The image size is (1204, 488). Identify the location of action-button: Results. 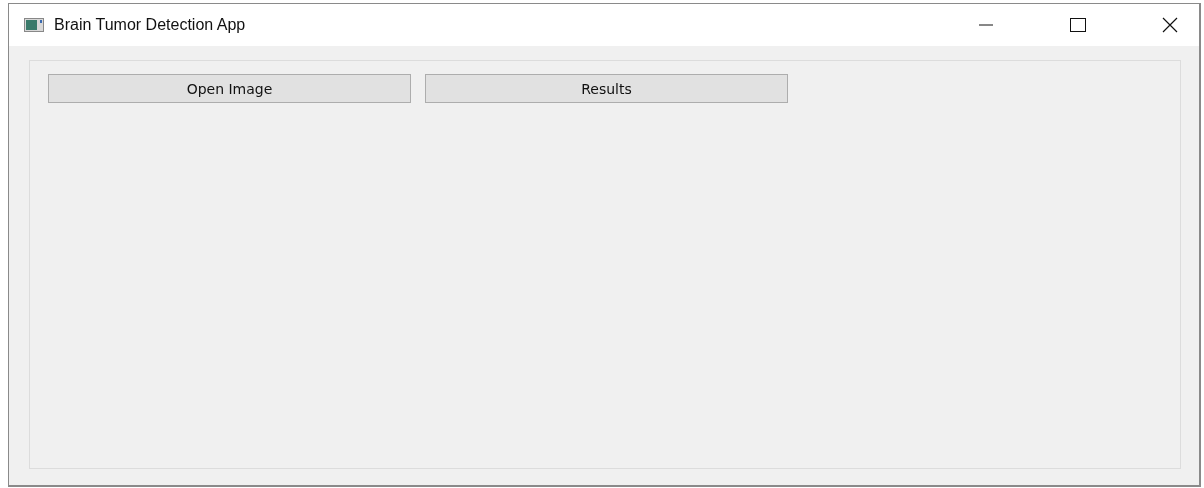
(606, 88).